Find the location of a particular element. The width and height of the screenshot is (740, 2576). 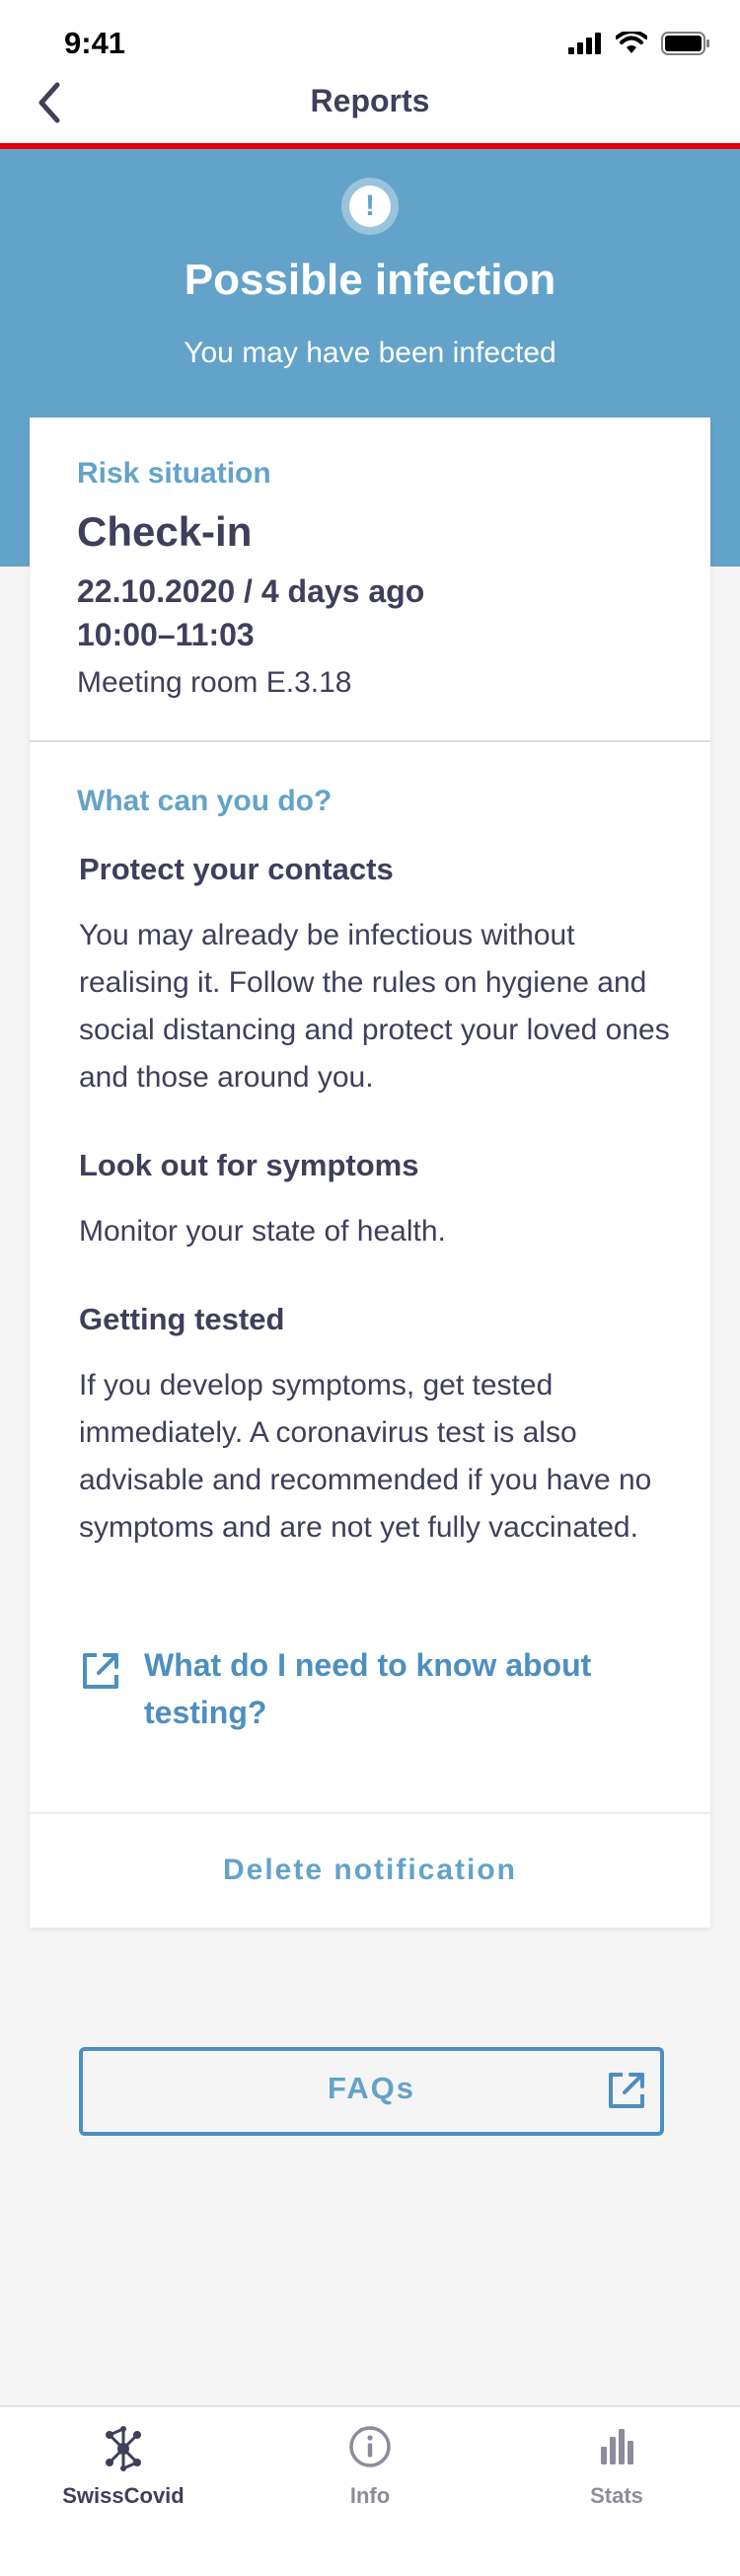

tab-label: Stats is located at coordinates (617, 2495).